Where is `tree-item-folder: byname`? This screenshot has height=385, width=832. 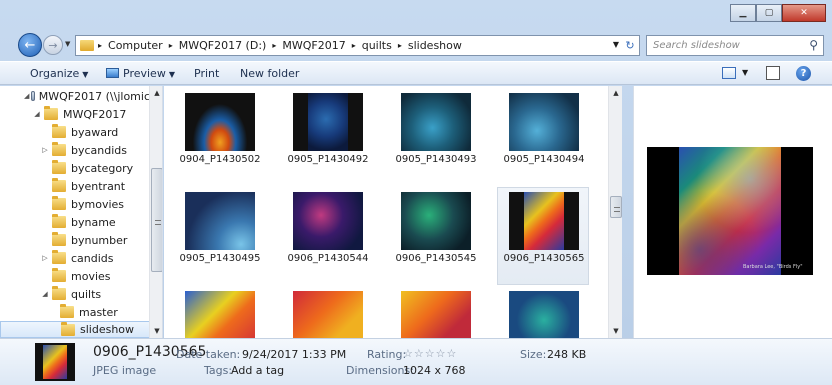
tree-item-folder: byname is located at coordinates (75, 222).